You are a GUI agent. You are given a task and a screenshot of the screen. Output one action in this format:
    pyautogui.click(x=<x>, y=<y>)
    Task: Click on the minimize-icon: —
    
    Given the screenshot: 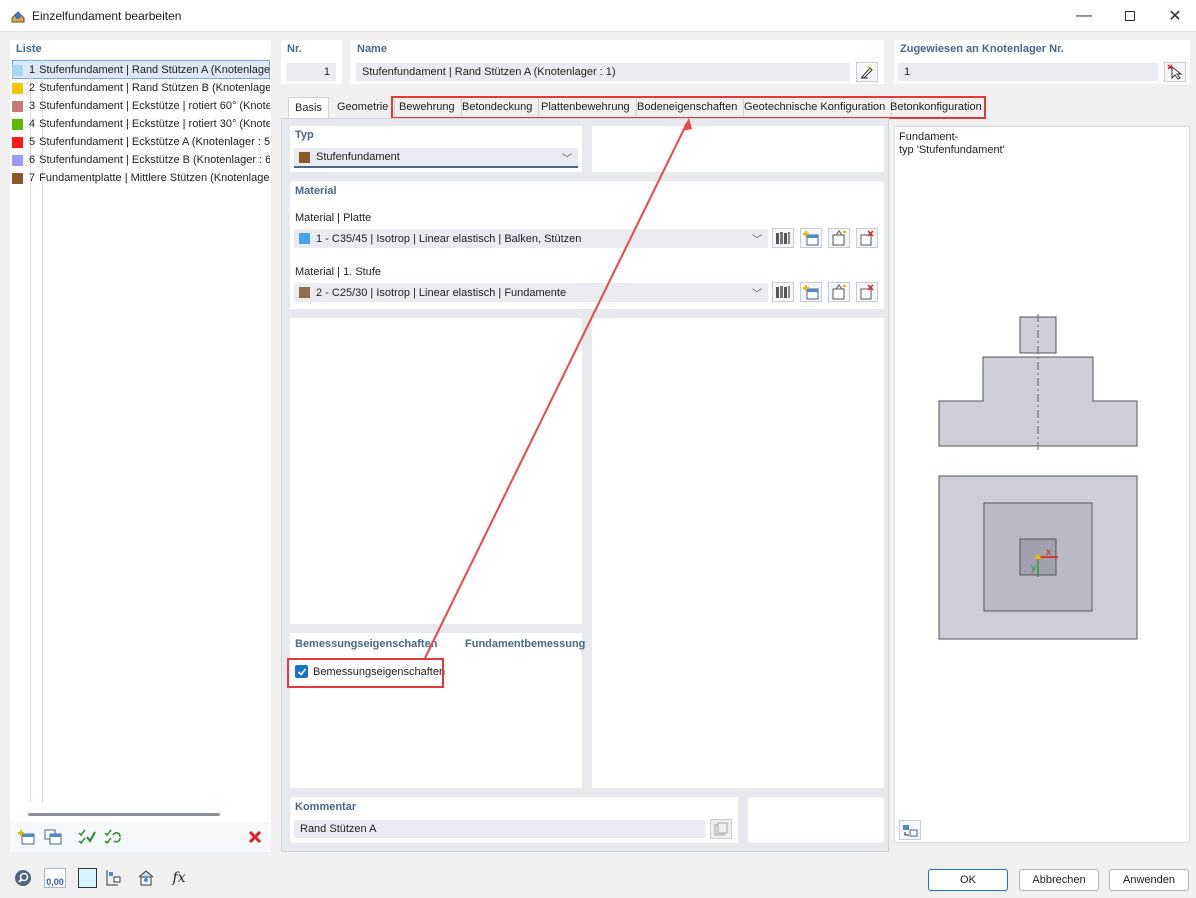 What is the action you would take?
    pyautogui.click(x=1084, y=16)
    